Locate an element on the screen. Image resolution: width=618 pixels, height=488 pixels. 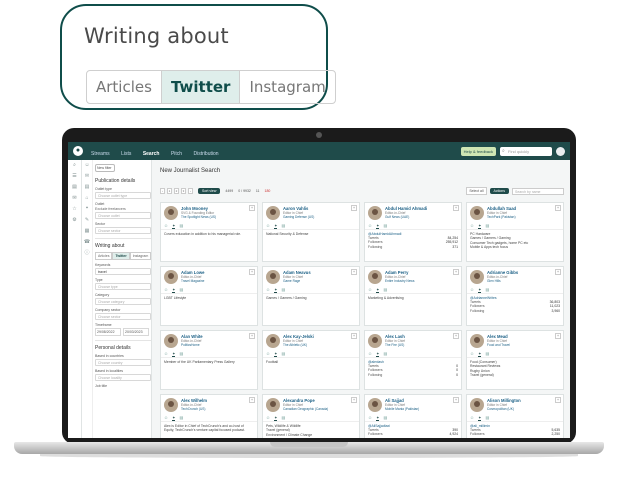
journalist-outlet: Canadian Geographic (Canada) is located at coordinates (305, 409).